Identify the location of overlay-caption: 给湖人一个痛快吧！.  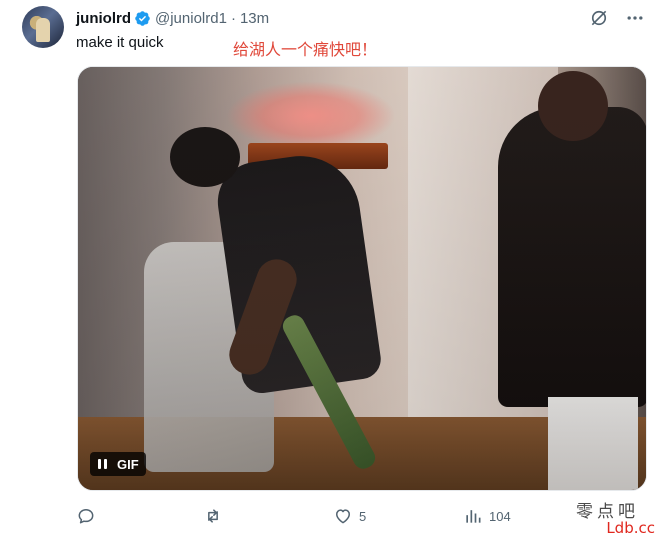
(305, 49).